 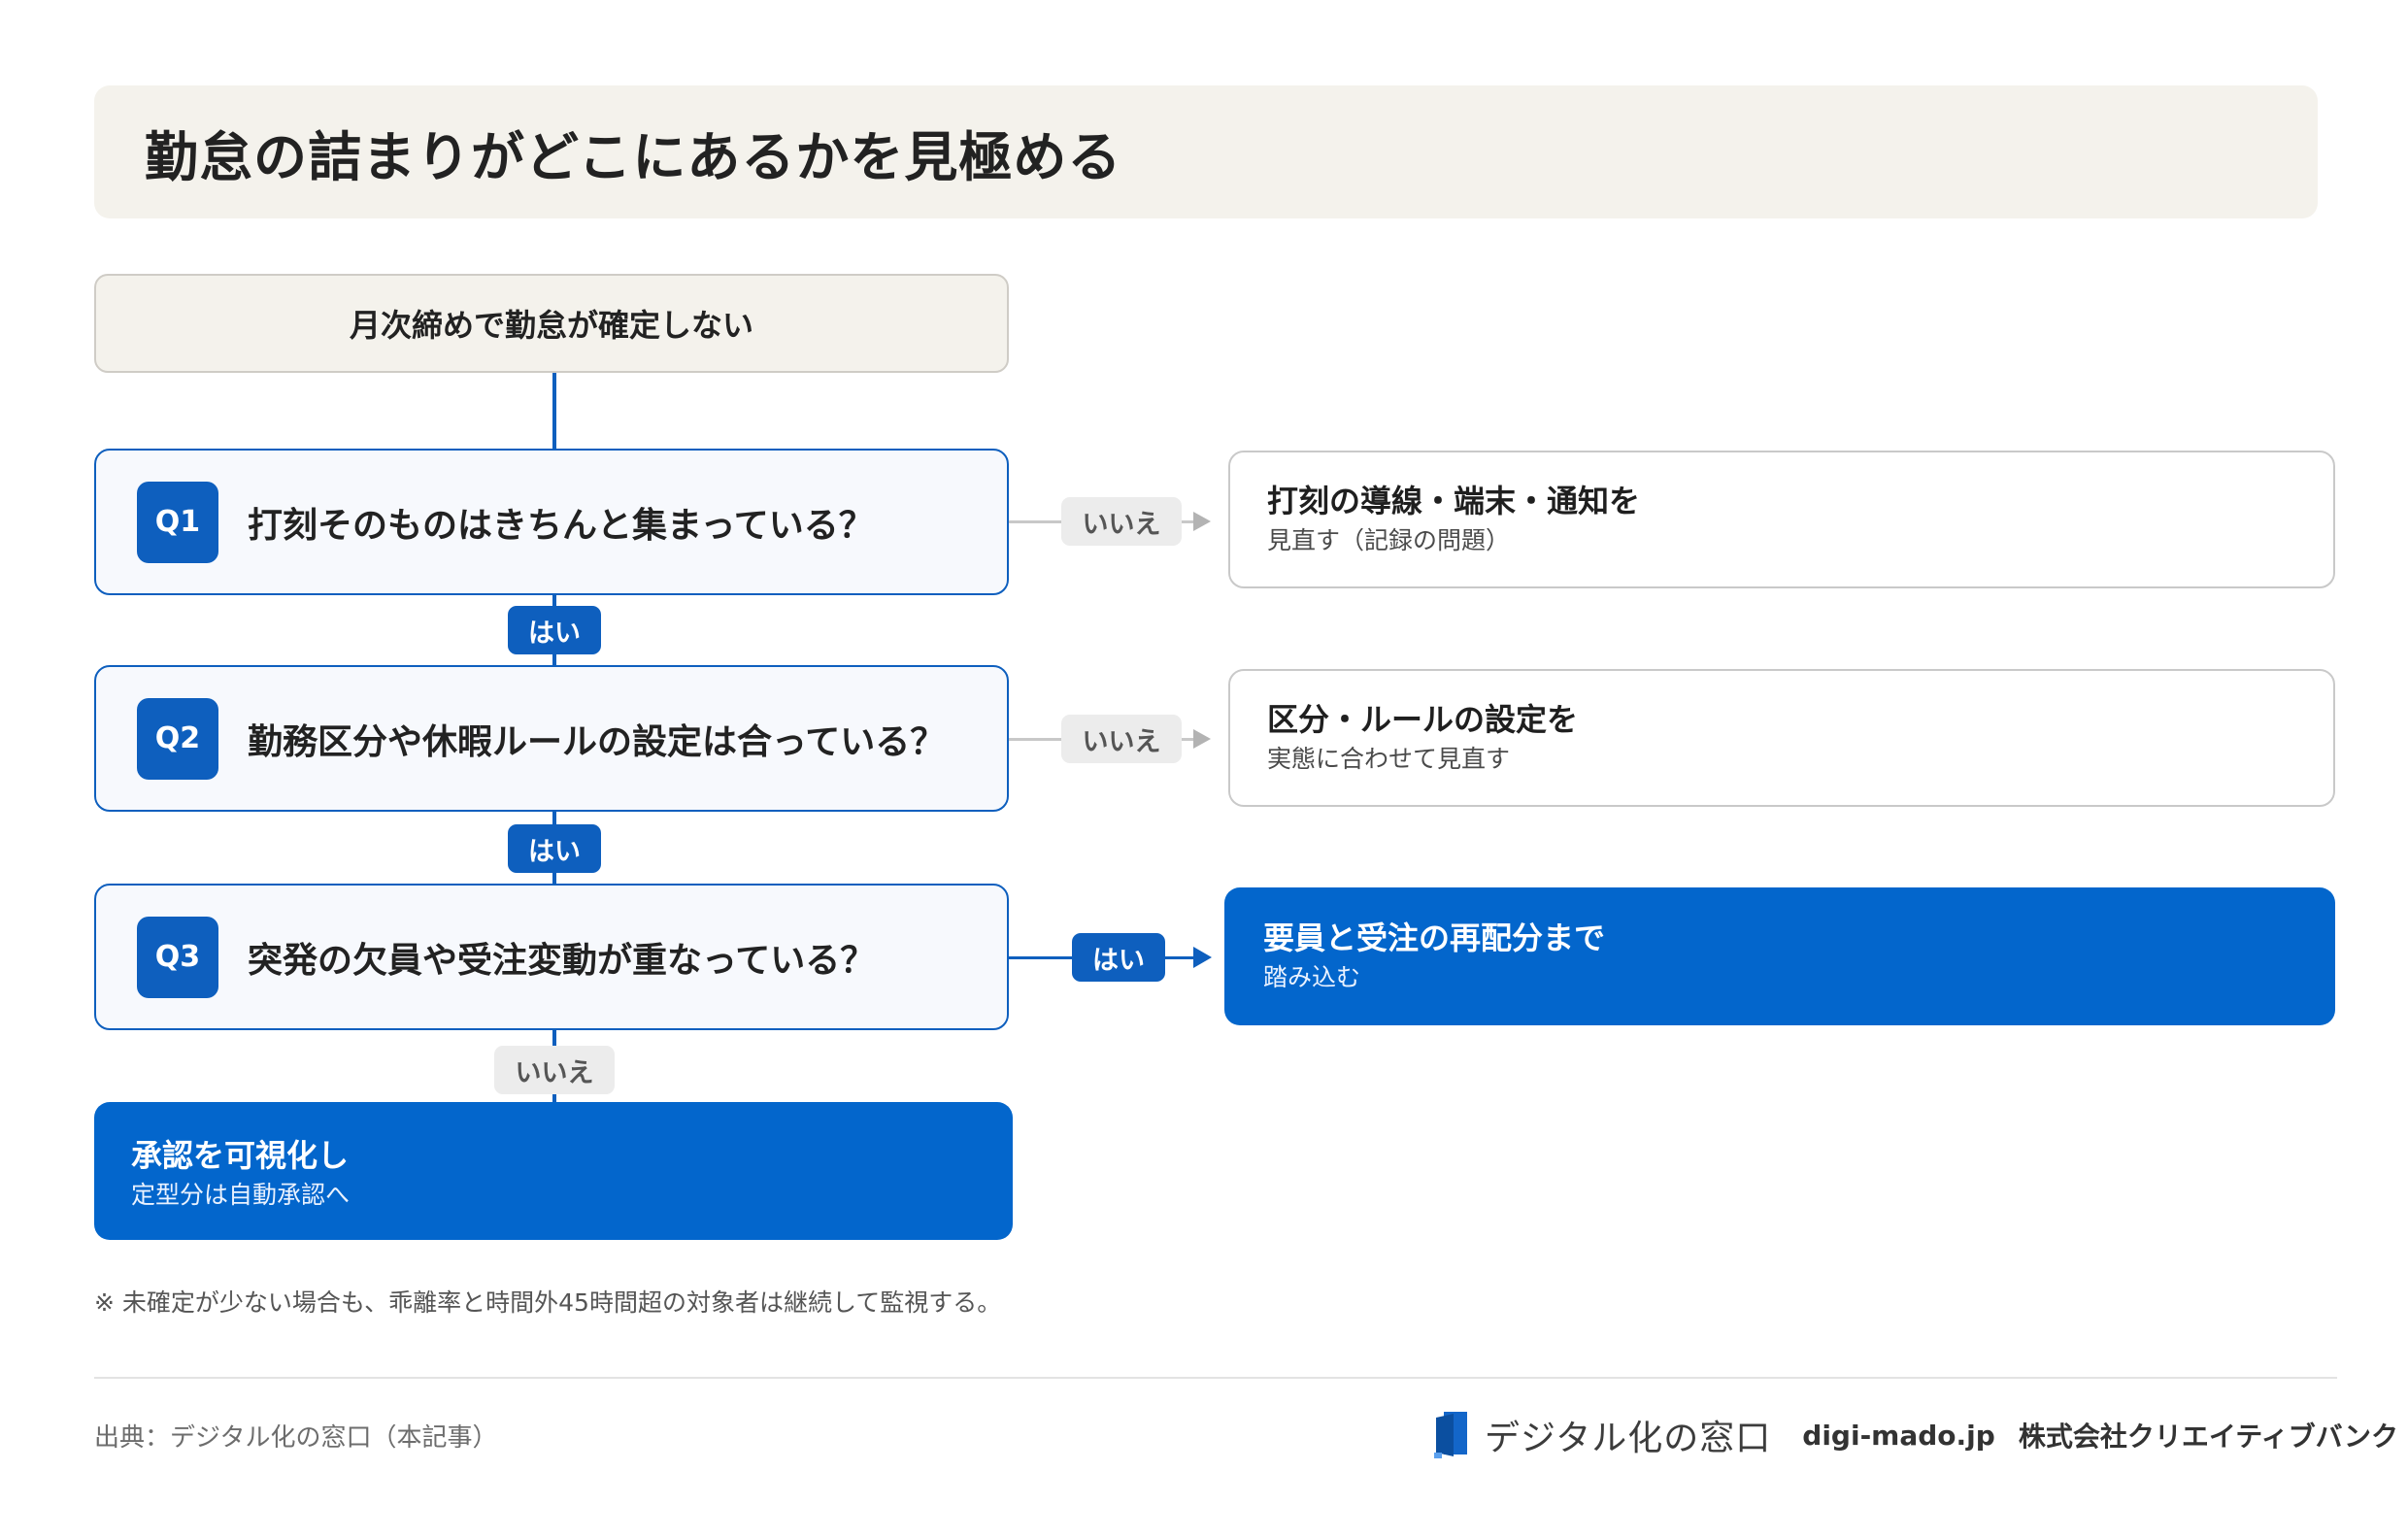 I want to click on start-node: 月次締めで勤怠が確定しない, so click(x=551, y=323).